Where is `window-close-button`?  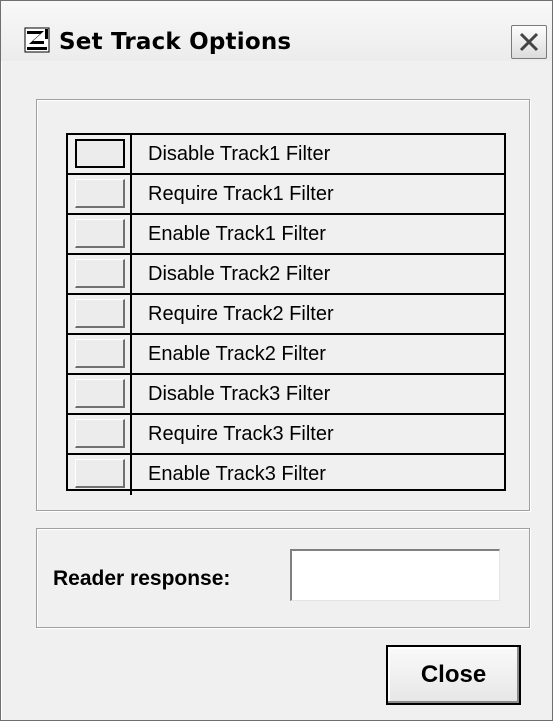 window-close-button is located at coordinates (529, 42).